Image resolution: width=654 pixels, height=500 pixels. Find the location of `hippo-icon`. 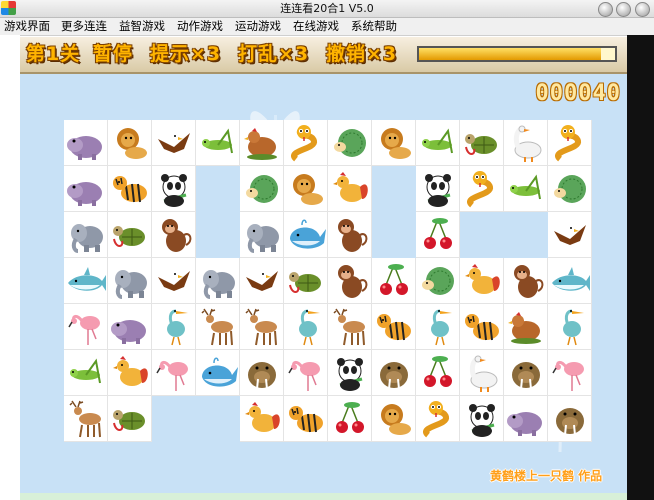

hippo-icon is located at coordinates (84, 194).